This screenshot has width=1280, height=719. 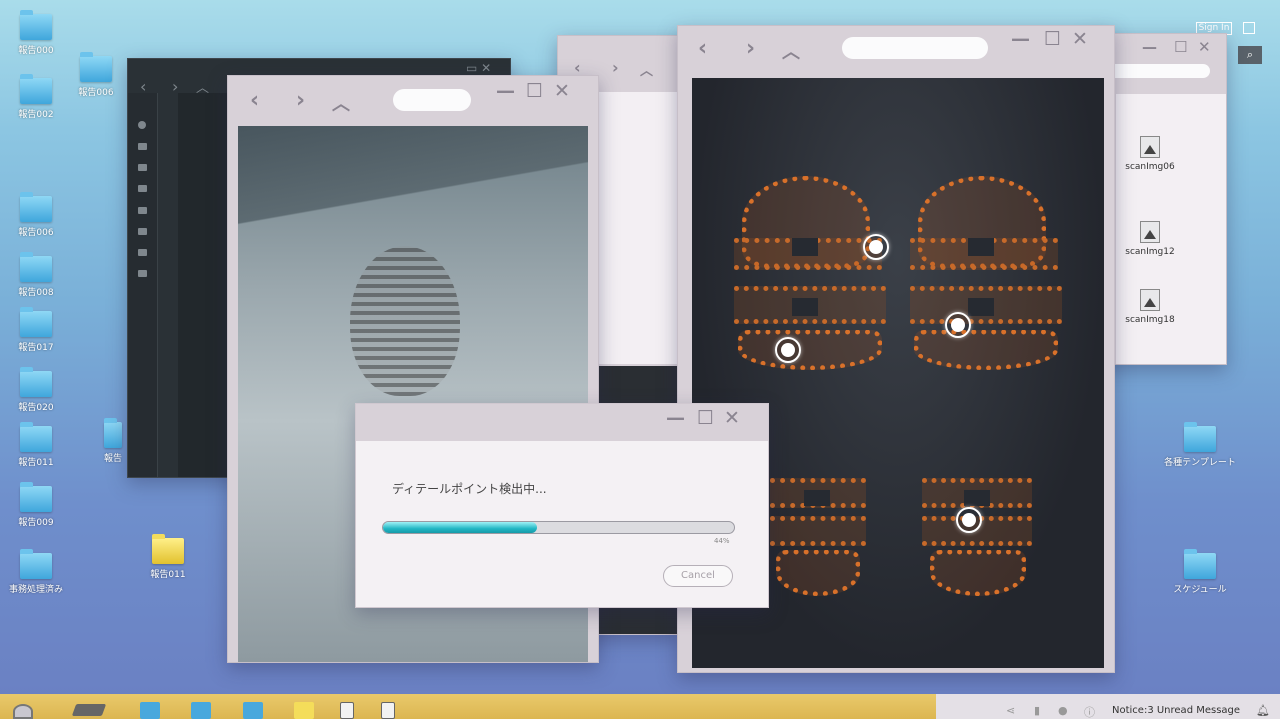 I want to click on desktop-folder: 報告009, so click(x=36, y=505).